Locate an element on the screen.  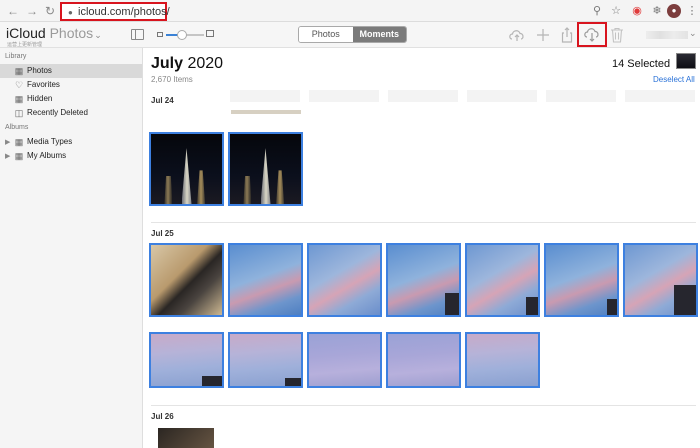
sidebar-item-media-types: ▶ ▦ Media Types is located at coordinates (71, 142).